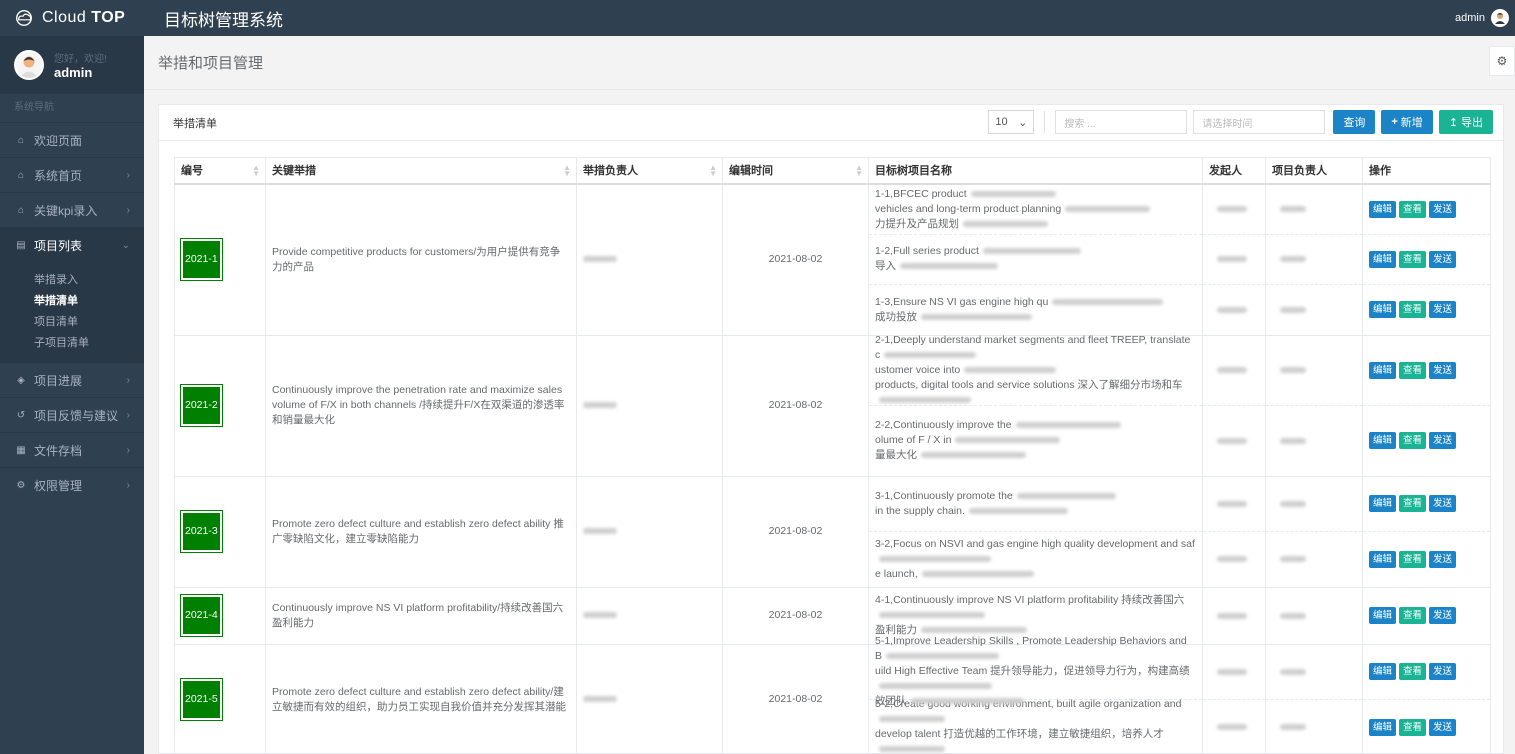  I want to click on submenu-item-subproject-list: 子项目清单, so click(72, 343).